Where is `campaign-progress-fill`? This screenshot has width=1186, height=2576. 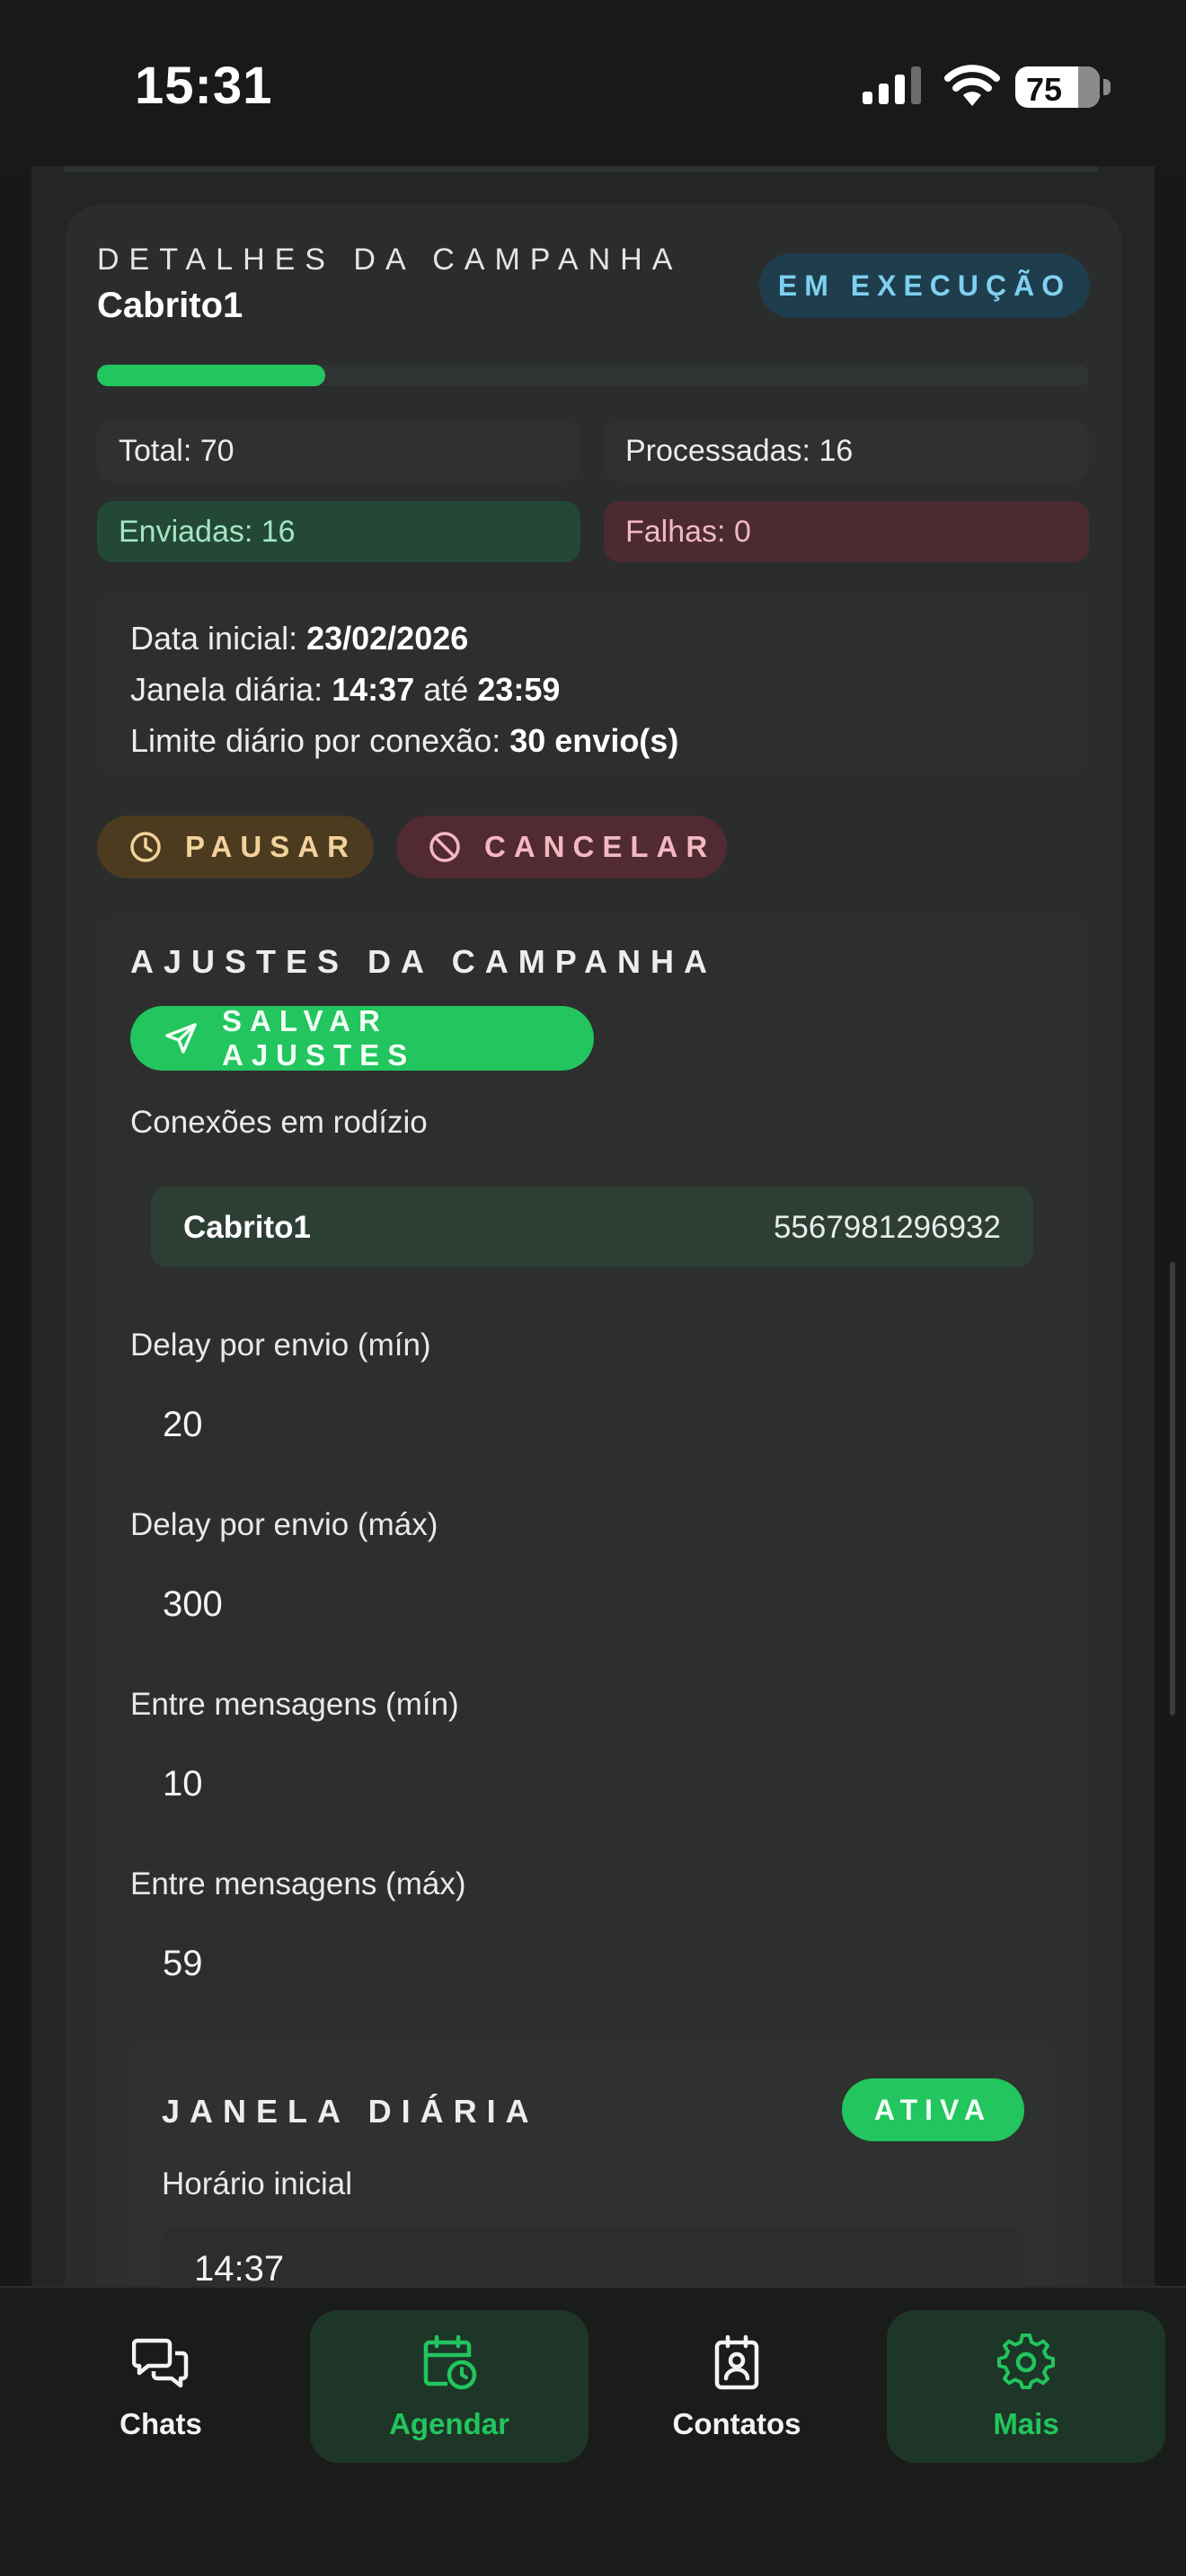 campaign-progress-fill is located at coordinates (211, 375).